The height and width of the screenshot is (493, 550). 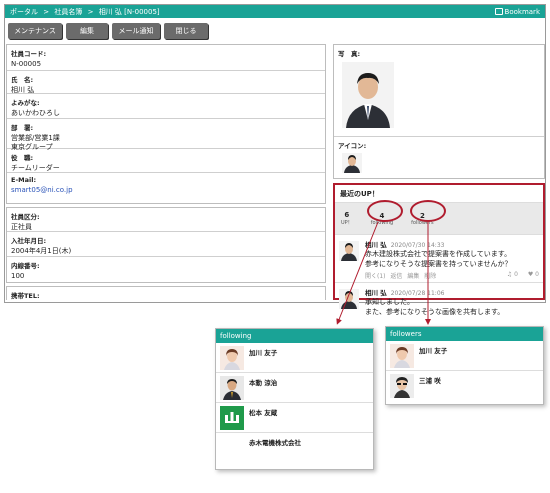 I want to click on following-popup: following 加川 友子 本動 涼治 松本 友蔵 赤木電機株式会社, so click(x=294, y=399).